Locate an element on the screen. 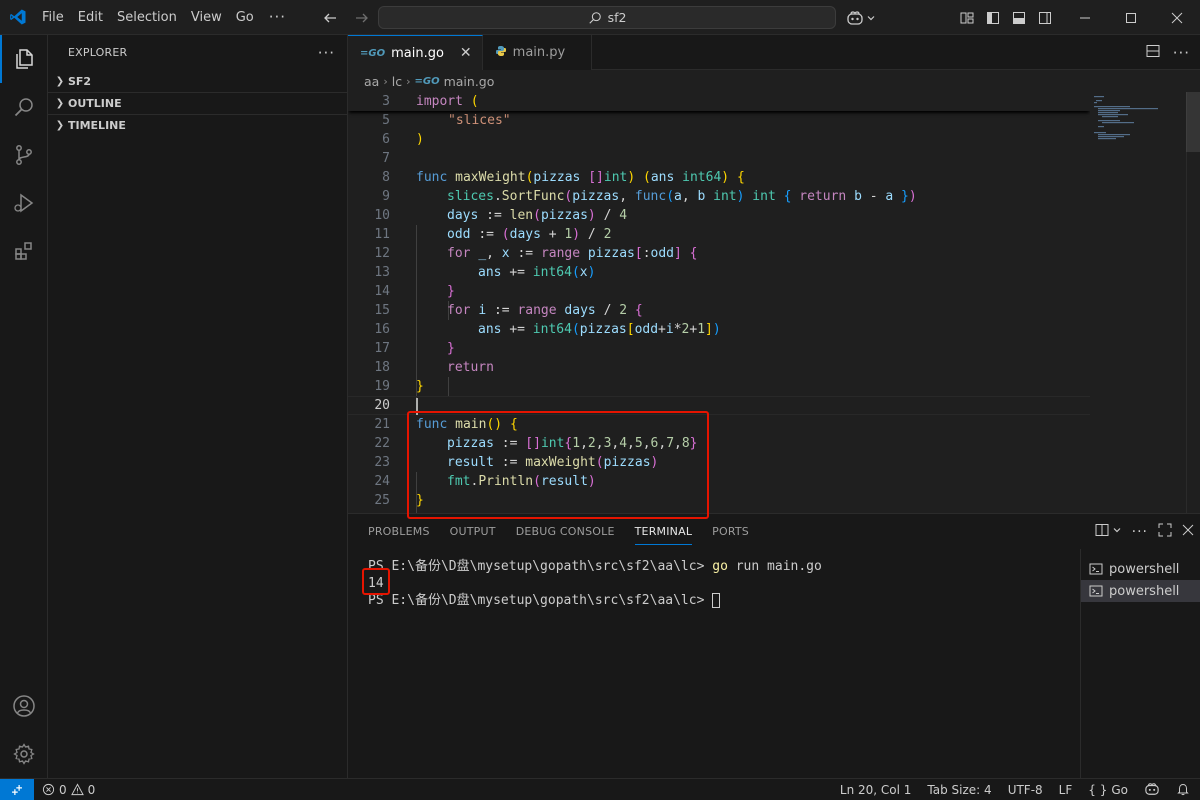 This screenshot has width=1200, height=800. go-file-icon: =GO is located at coordinates (373, 53).